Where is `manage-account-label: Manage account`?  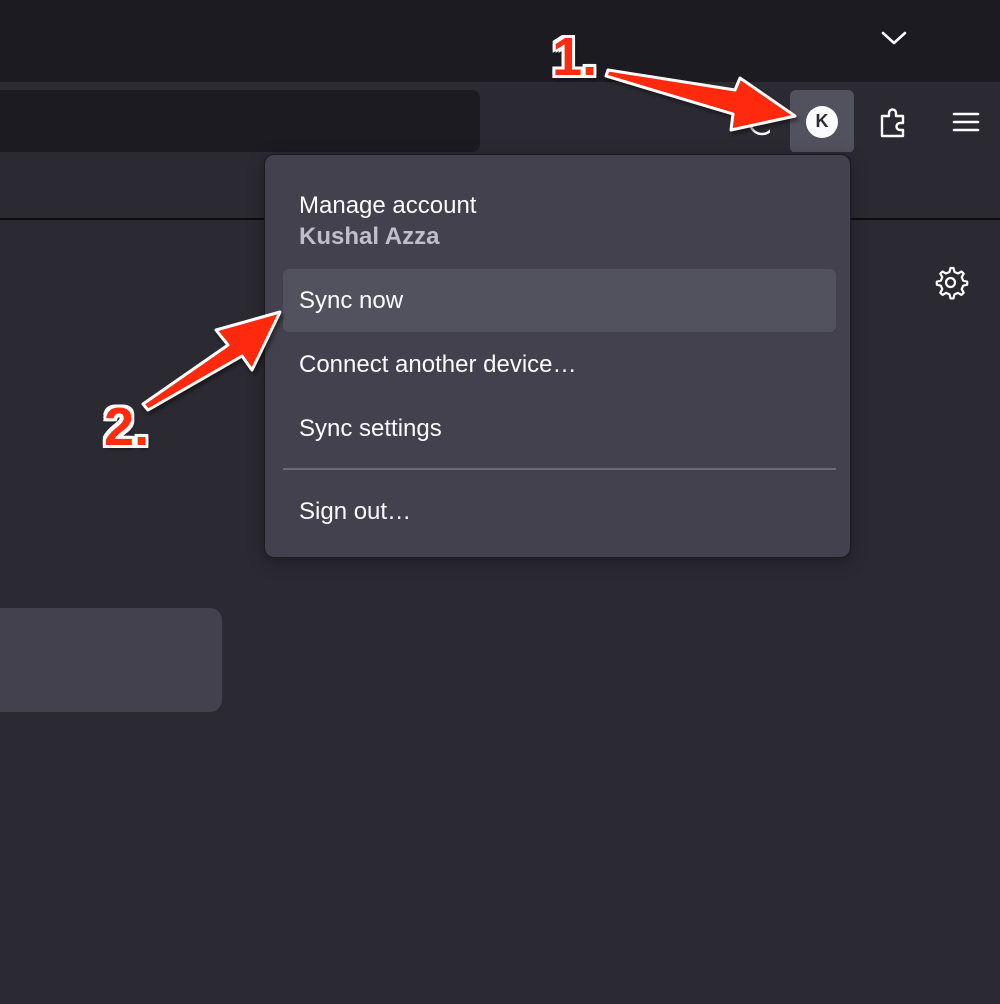
manage-account-label: Manage account is located at coordinates (388, 205).